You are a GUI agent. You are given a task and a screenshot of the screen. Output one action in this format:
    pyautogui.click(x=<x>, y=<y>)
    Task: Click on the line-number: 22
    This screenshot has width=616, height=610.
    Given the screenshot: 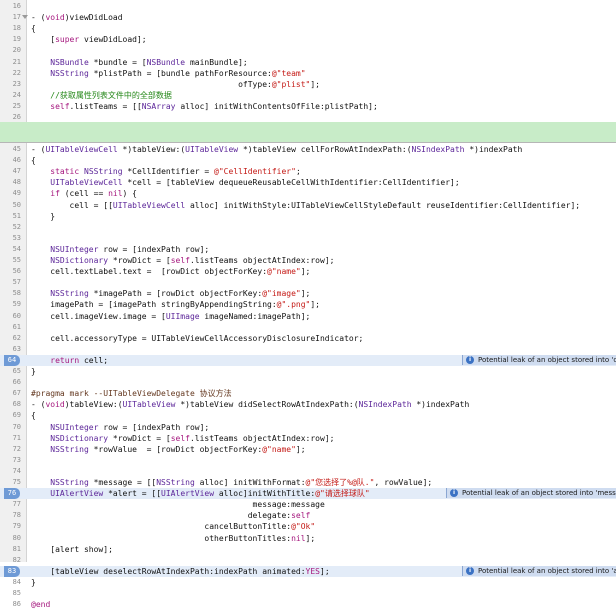 What is the action you would take?
    pyautogui.click(x=10, y=73)
    